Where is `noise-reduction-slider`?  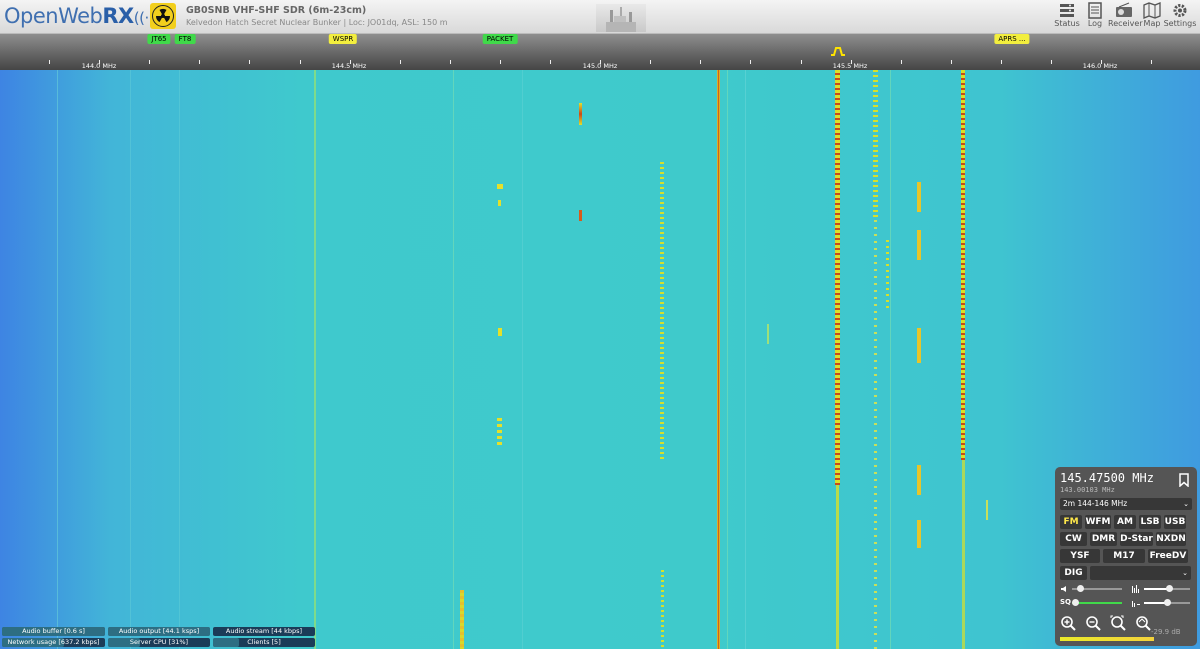 noise-reduction-slider is located at coordinates (1167, 589).